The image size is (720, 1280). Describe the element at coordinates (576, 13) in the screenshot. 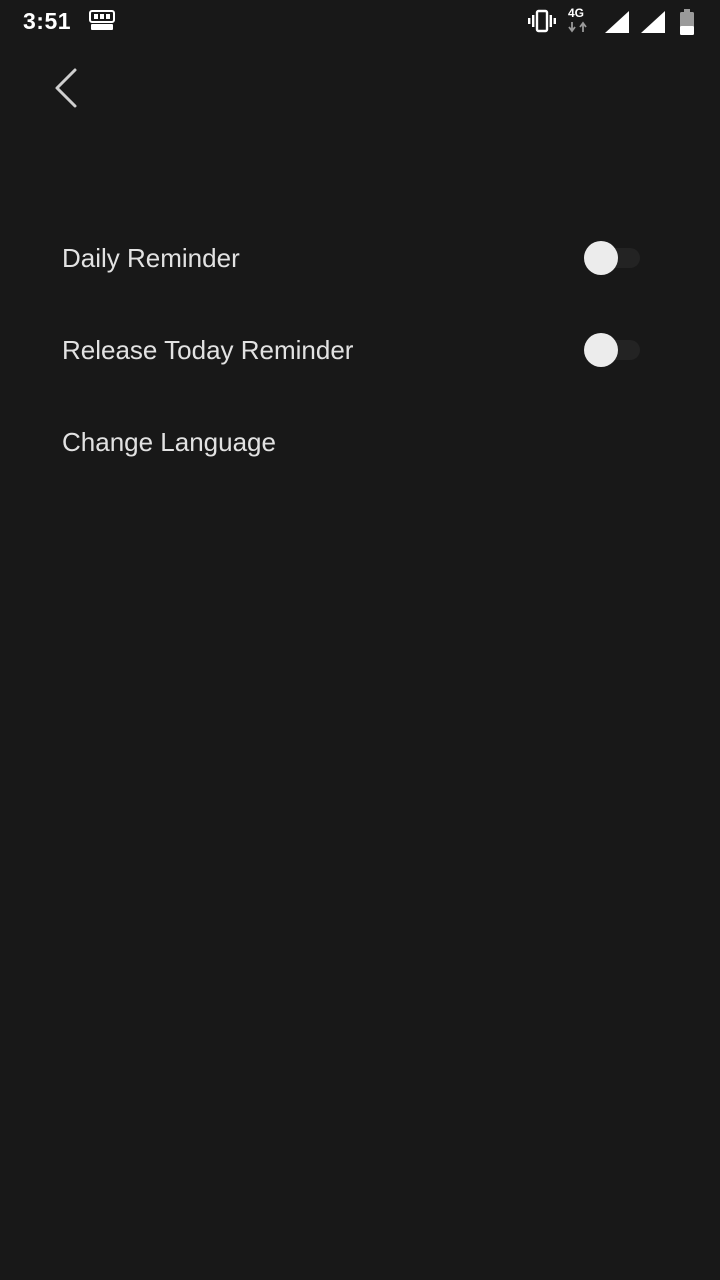

I see `network-type-label: 4G` at that location.